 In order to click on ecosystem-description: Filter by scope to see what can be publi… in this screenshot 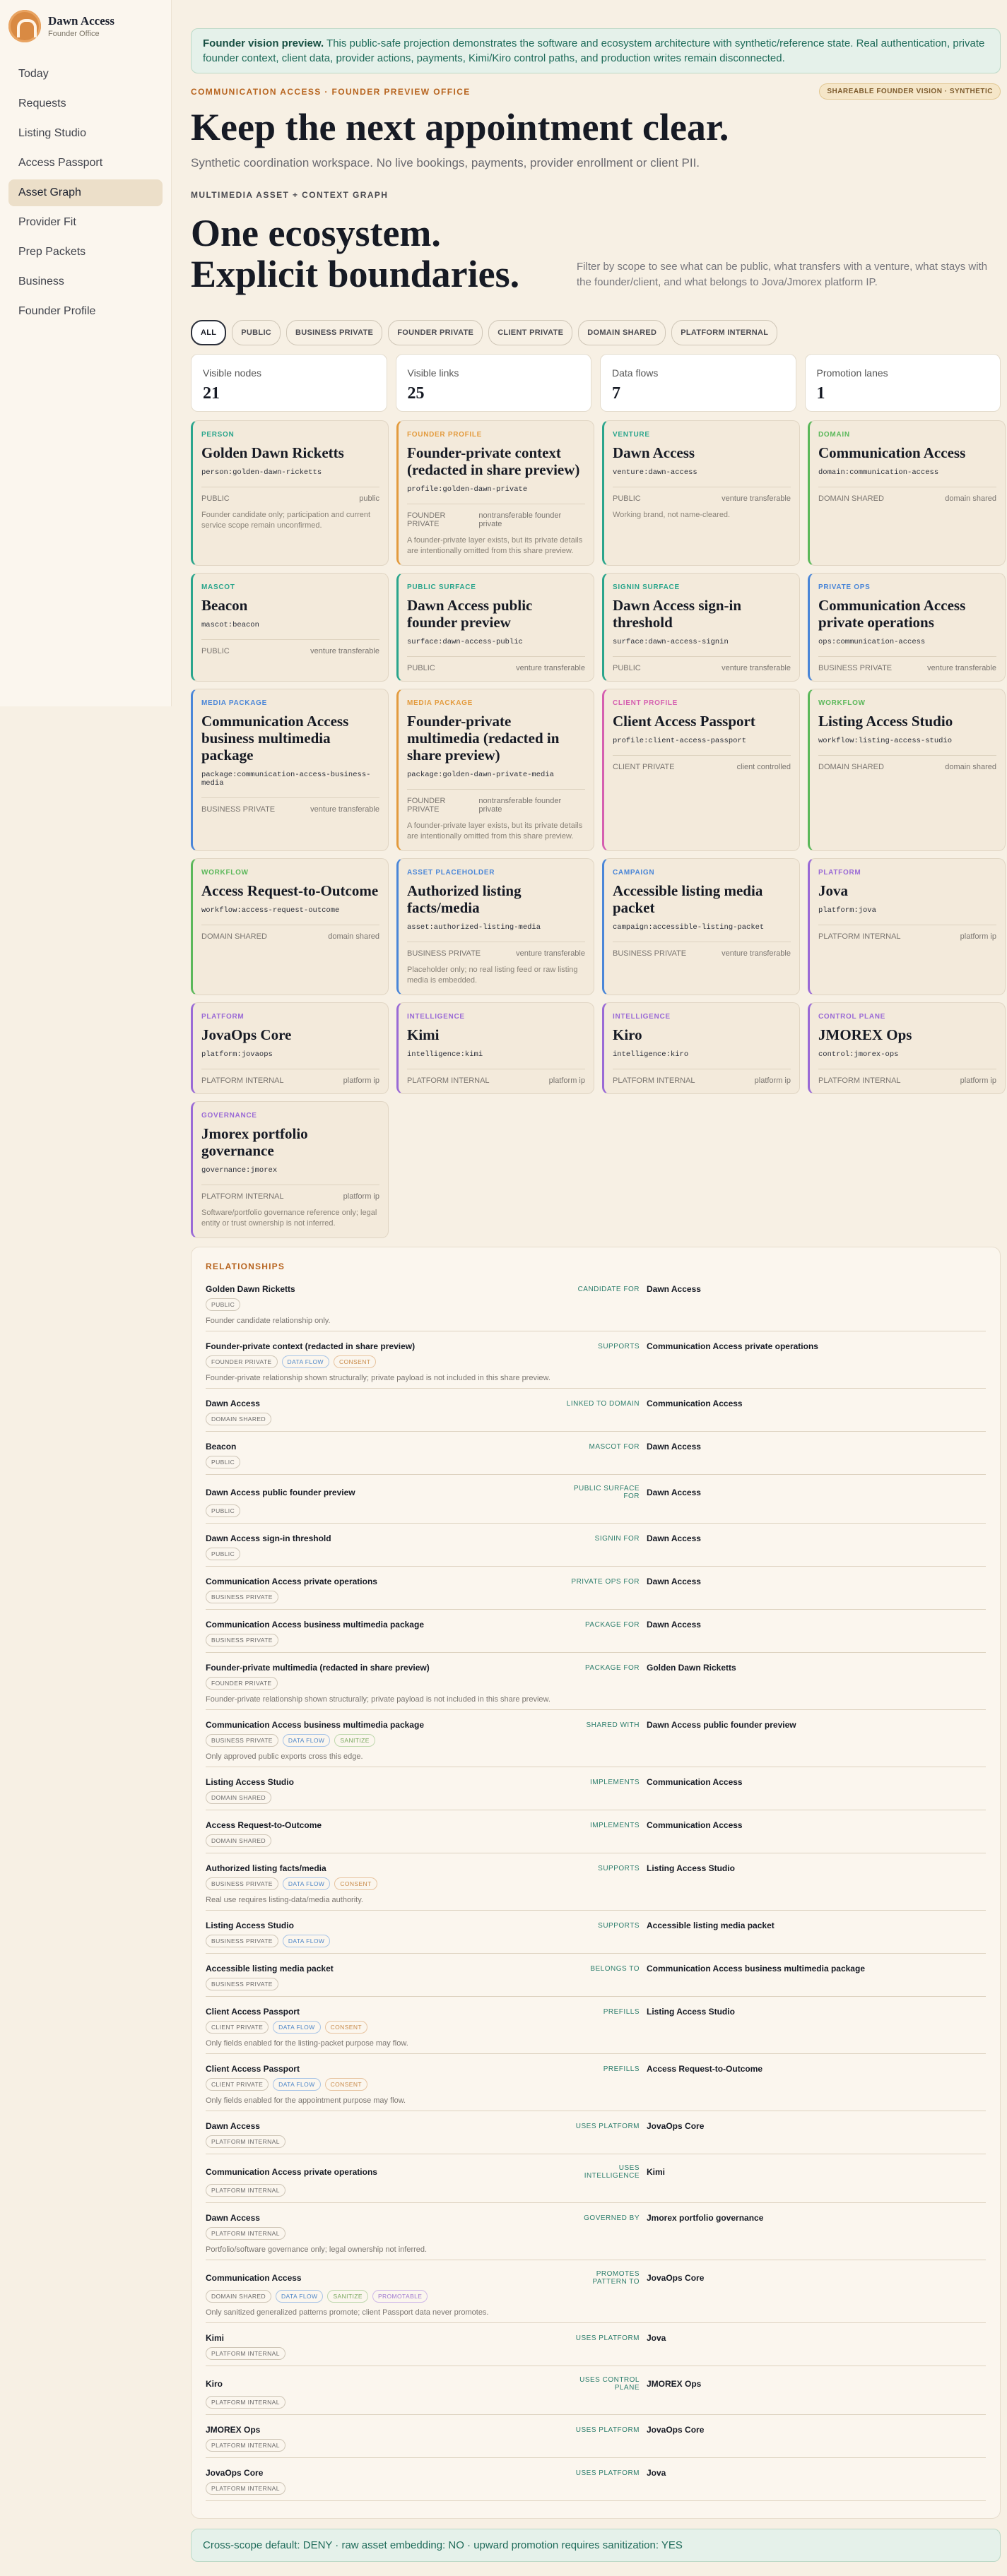, I will do `click(782, 274)`.